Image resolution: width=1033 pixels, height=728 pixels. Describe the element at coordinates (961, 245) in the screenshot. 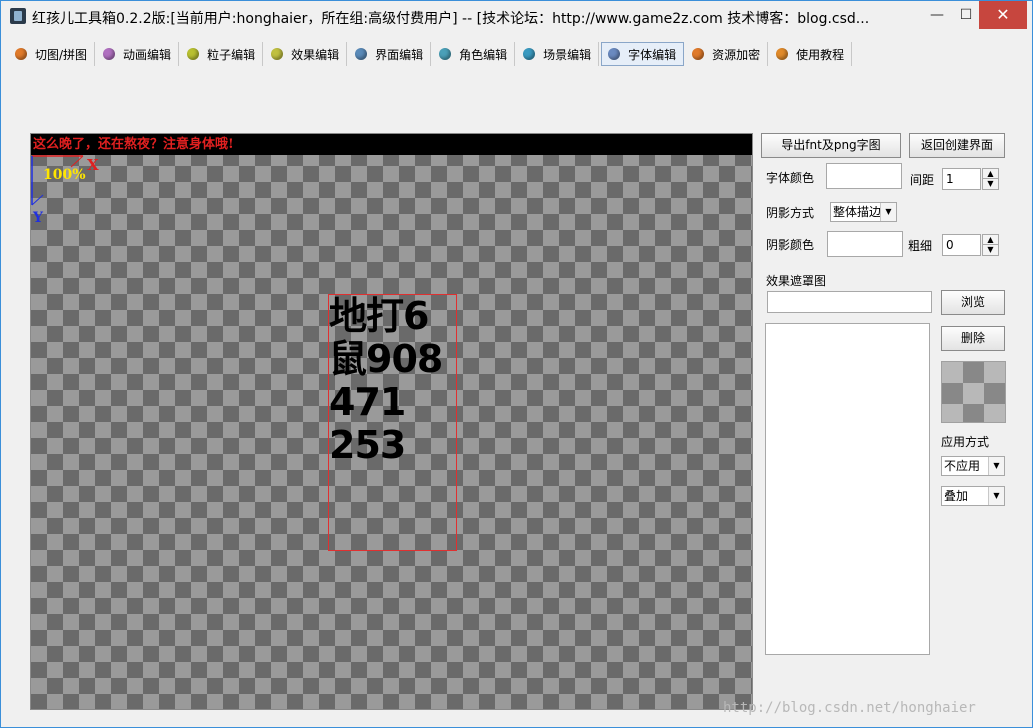

I see `thickness-input: 0` at that location.